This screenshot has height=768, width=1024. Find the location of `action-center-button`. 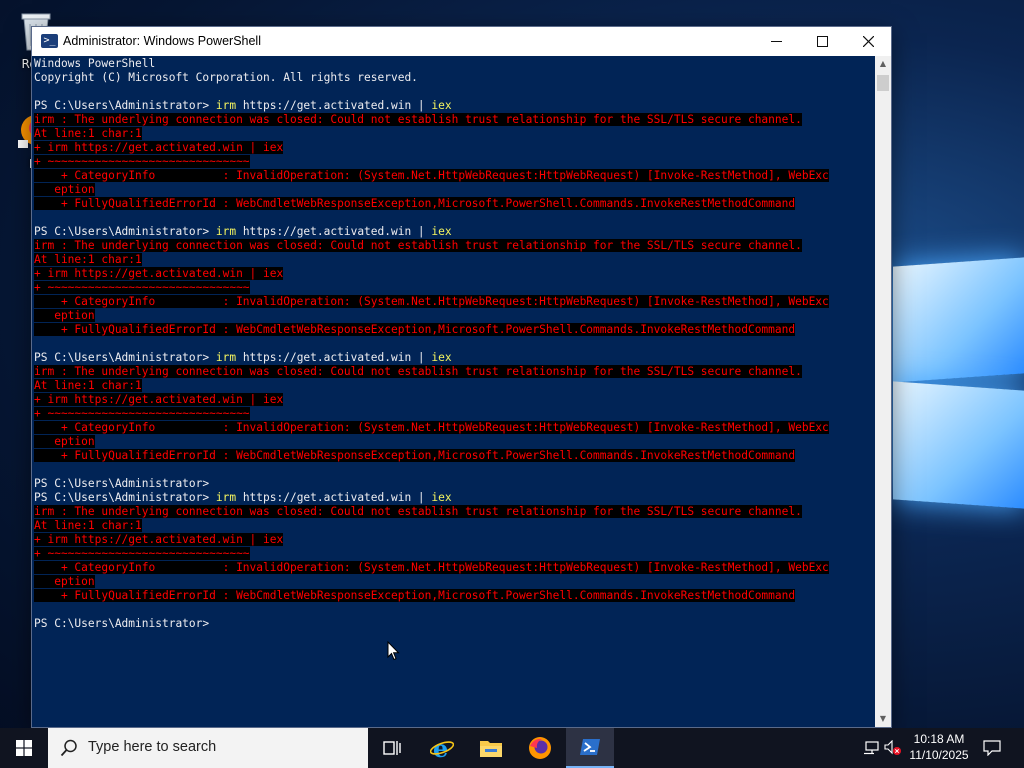

action-center-button is located at coordinates (992, 748).